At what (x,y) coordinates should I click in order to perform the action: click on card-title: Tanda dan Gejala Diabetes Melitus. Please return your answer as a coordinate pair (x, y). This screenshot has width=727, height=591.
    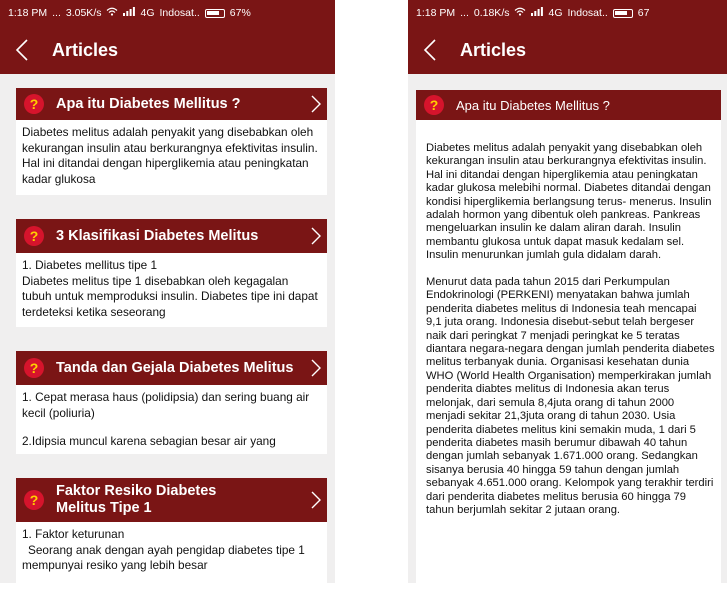
    Looking at the image, I should click on (175, 367).